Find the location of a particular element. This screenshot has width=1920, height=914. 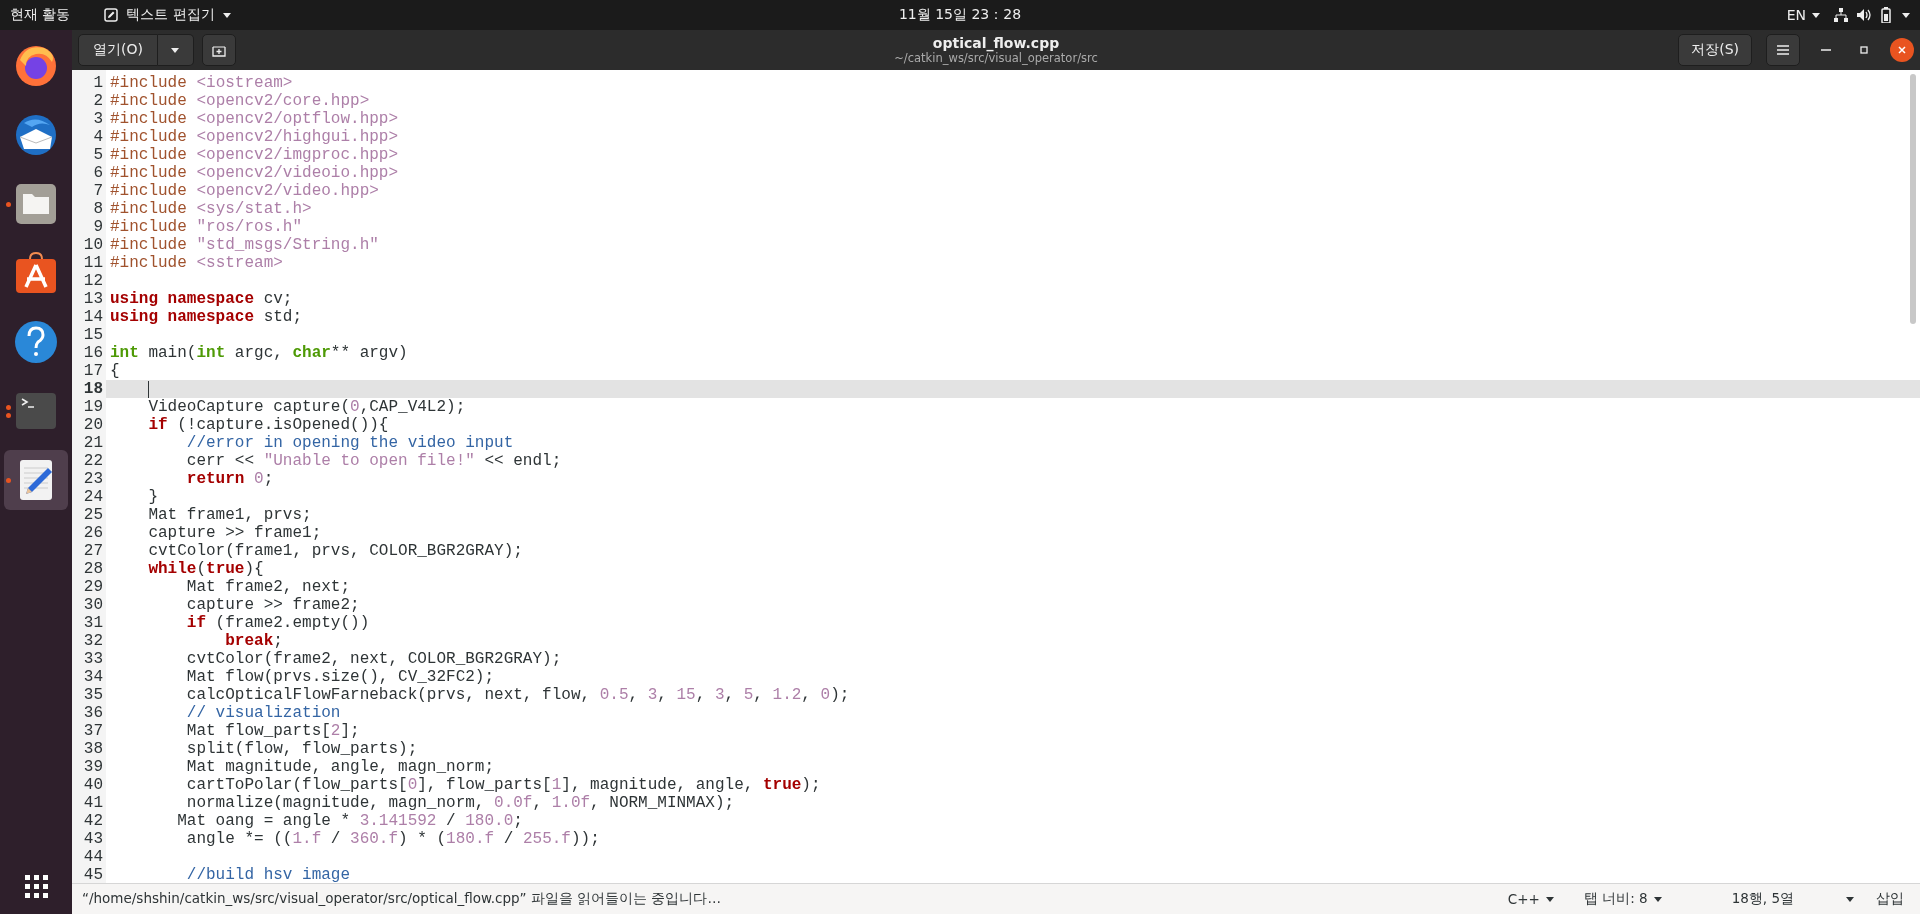

line-number: 30 is located at coordinates (93, 605).